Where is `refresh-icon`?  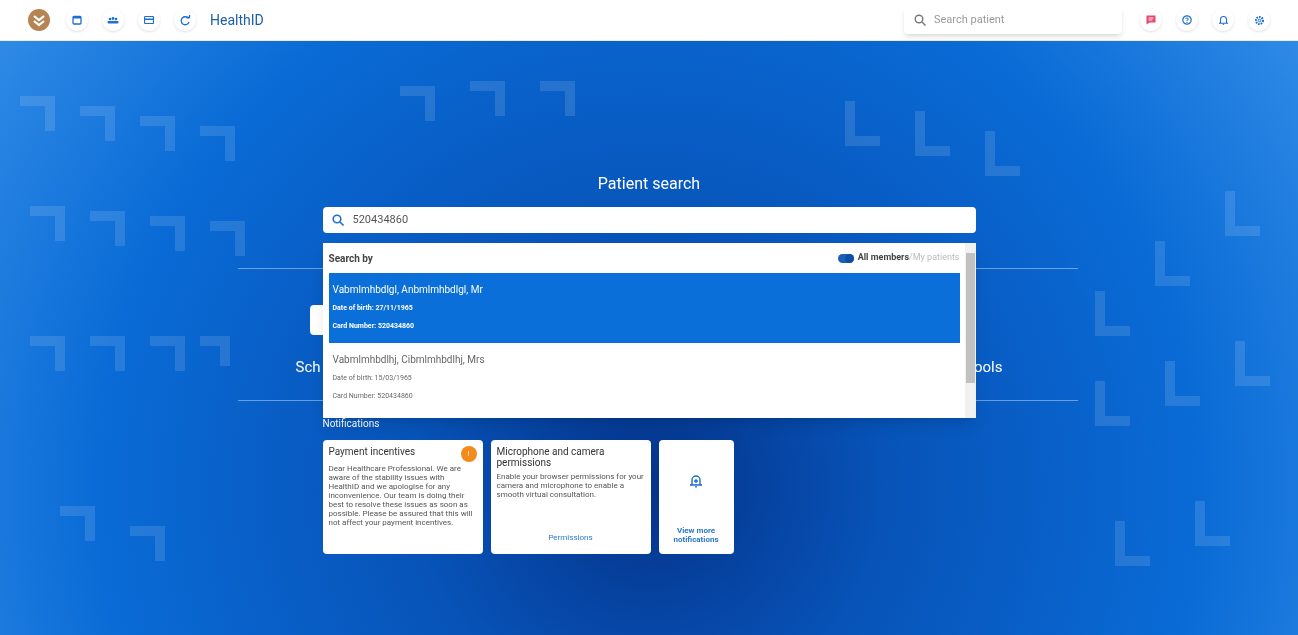
refresh-icon is located at coordinates (185, 20).